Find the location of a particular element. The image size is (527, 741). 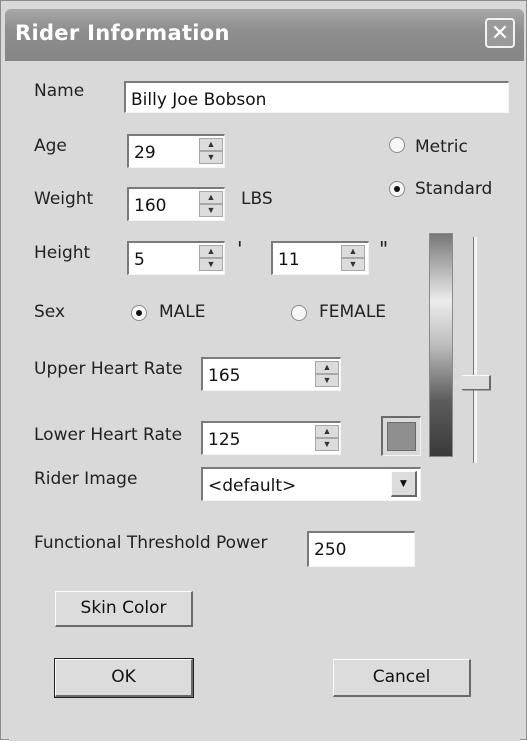

male-radio is located at coordinates (139, 313).